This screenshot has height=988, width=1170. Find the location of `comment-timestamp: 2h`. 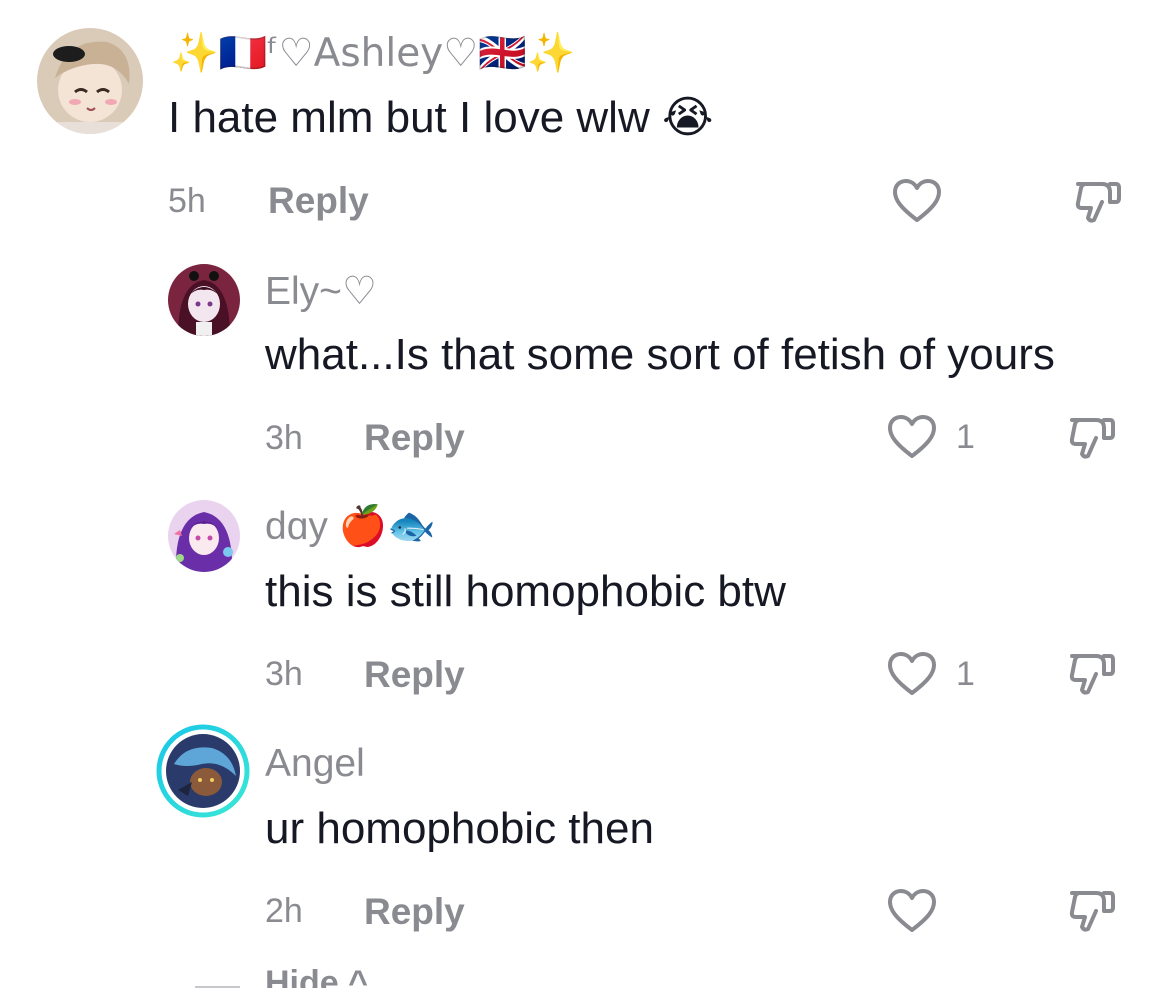

comment-timestamp: 2h is located at coordinates (284, 911).